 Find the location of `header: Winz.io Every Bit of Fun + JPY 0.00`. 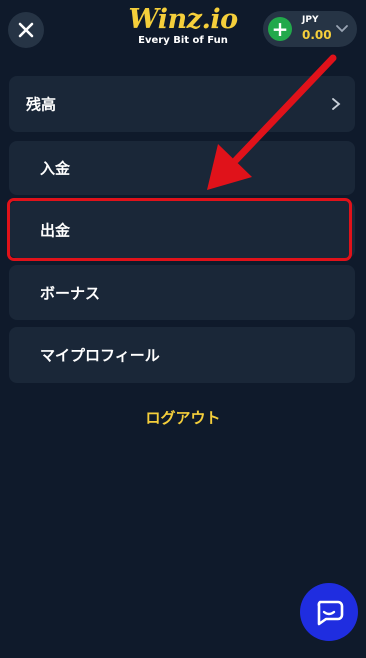

header: Winz.io Every Bit of Fun + JPY 0.00 is located at coordinates (183, 32).